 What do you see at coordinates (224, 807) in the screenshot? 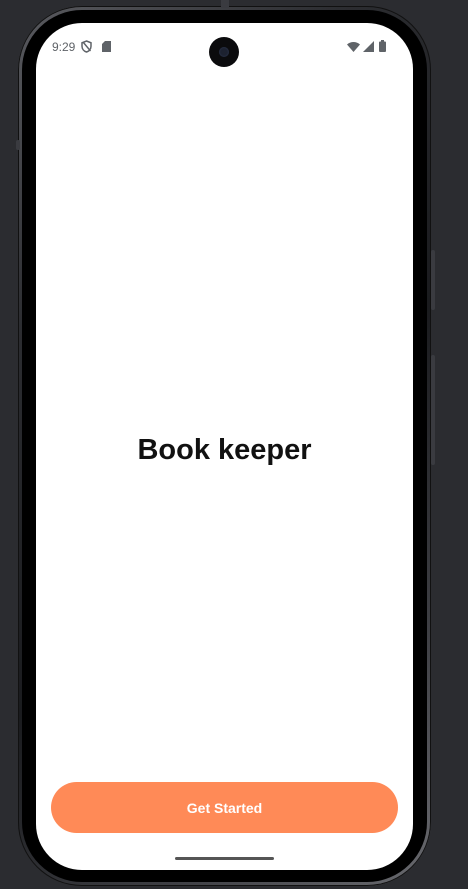
I see `get-started-button: Get Started` at bounding box center [224, 807].